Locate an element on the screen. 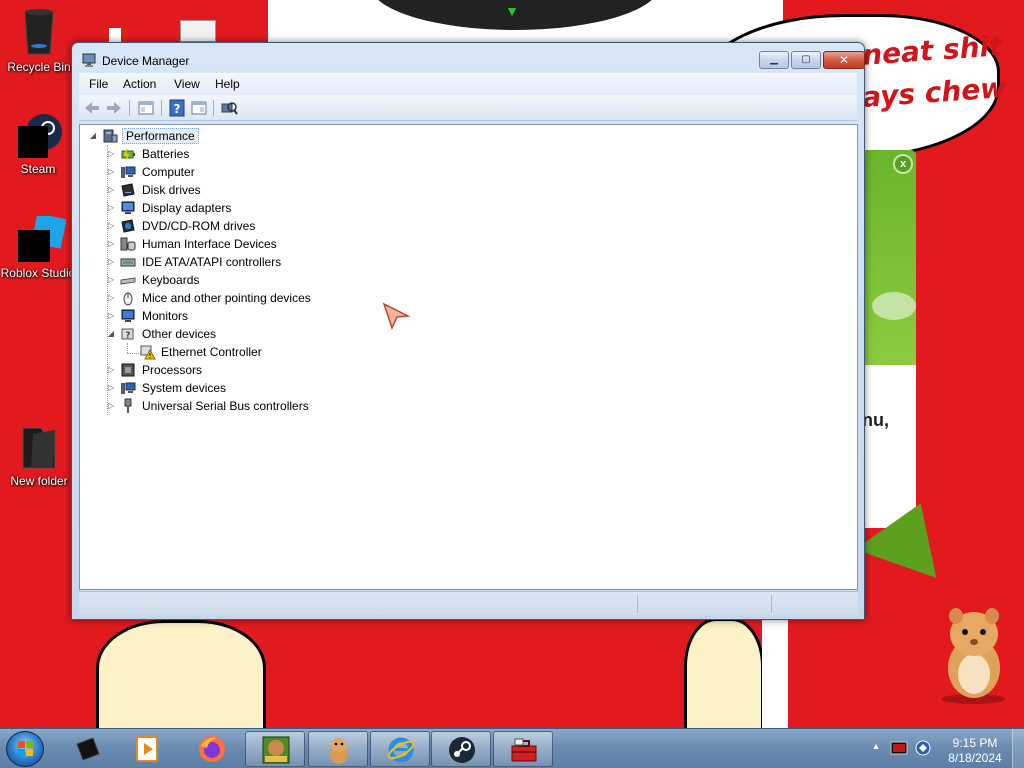  tree-root: ◢ Performance is located at coordinates (184, 136).